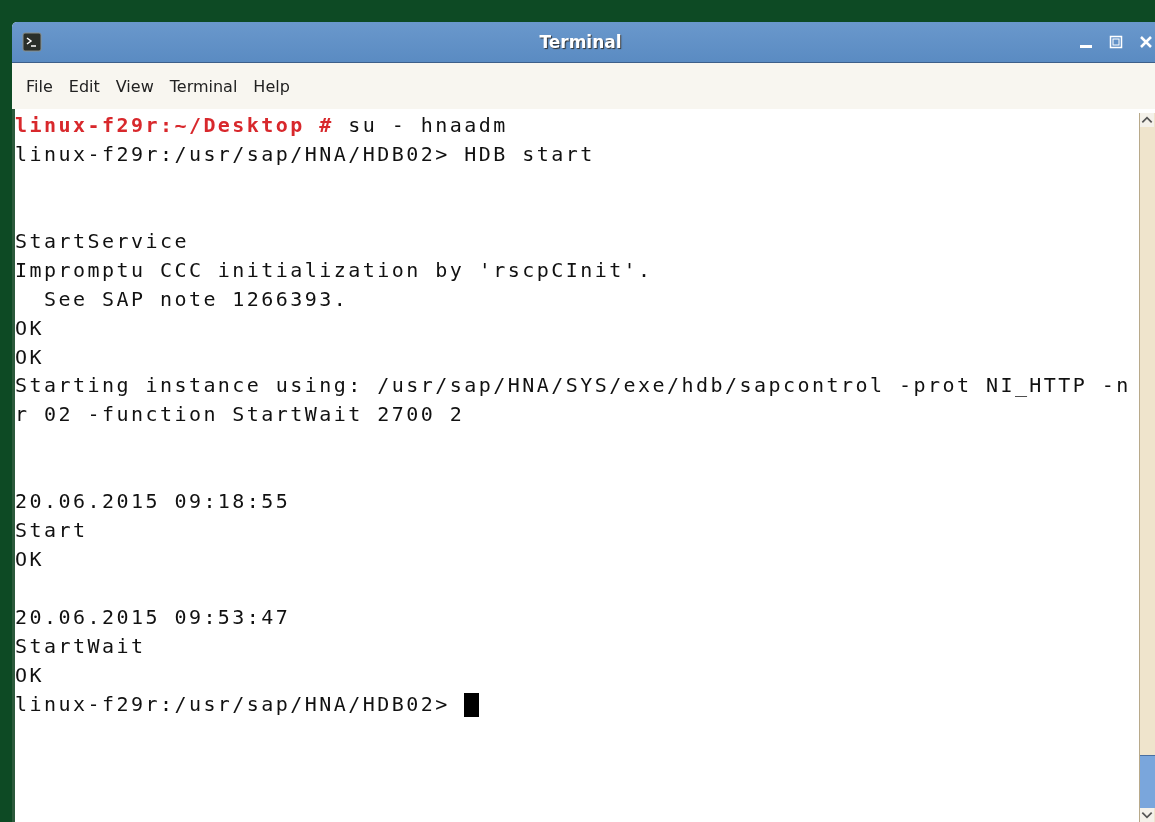 The image size is (1155, 822). I want to click on terminal-output: r 02 -function StartWait 2700 2, so click(240, 414).